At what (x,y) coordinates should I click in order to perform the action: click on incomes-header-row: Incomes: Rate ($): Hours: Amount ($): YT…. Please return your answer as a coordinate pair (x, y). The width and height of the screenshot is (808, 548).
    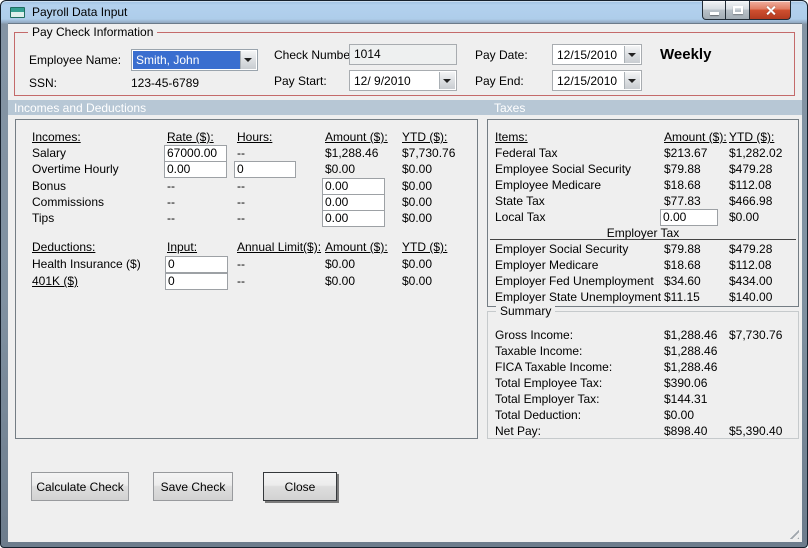
    Looking at the image, I should click on (253, 138).